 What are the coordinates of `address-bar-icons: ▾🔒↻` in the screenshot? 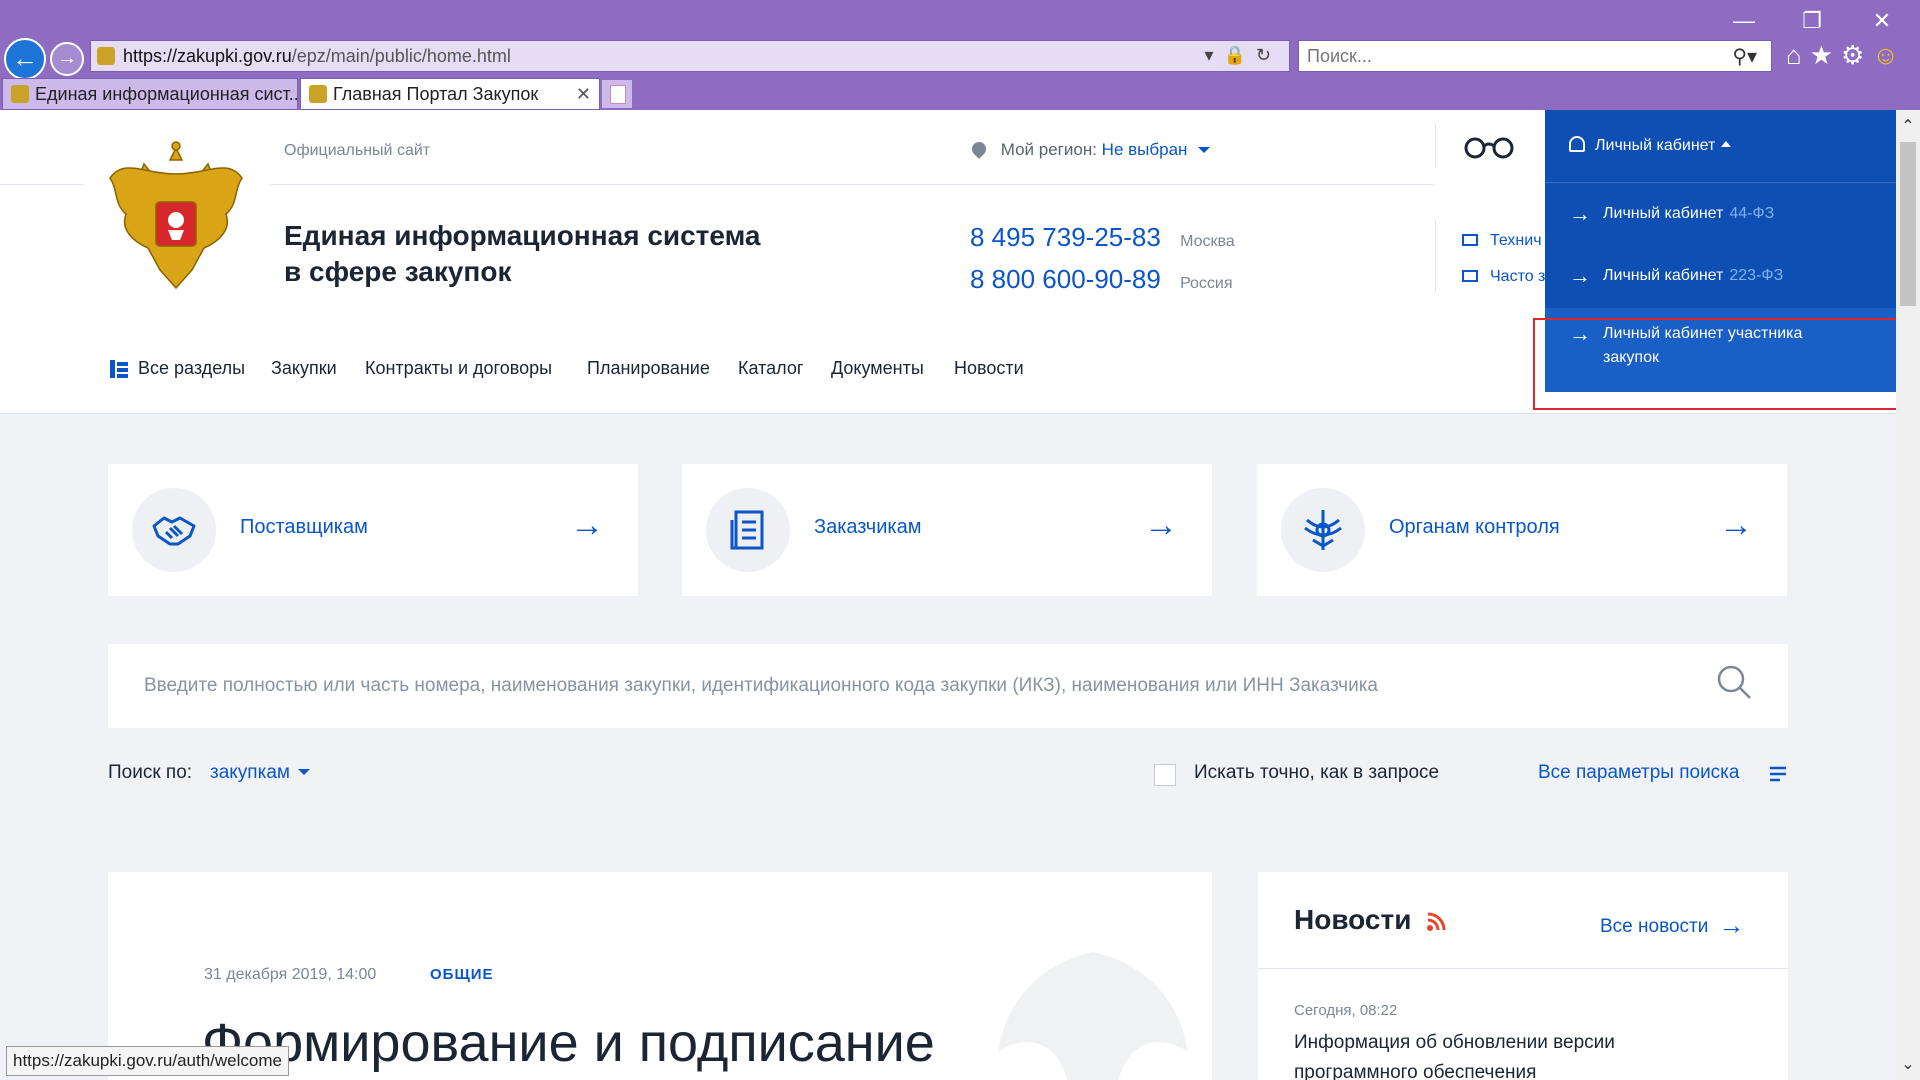 It's located at (1242, 55).